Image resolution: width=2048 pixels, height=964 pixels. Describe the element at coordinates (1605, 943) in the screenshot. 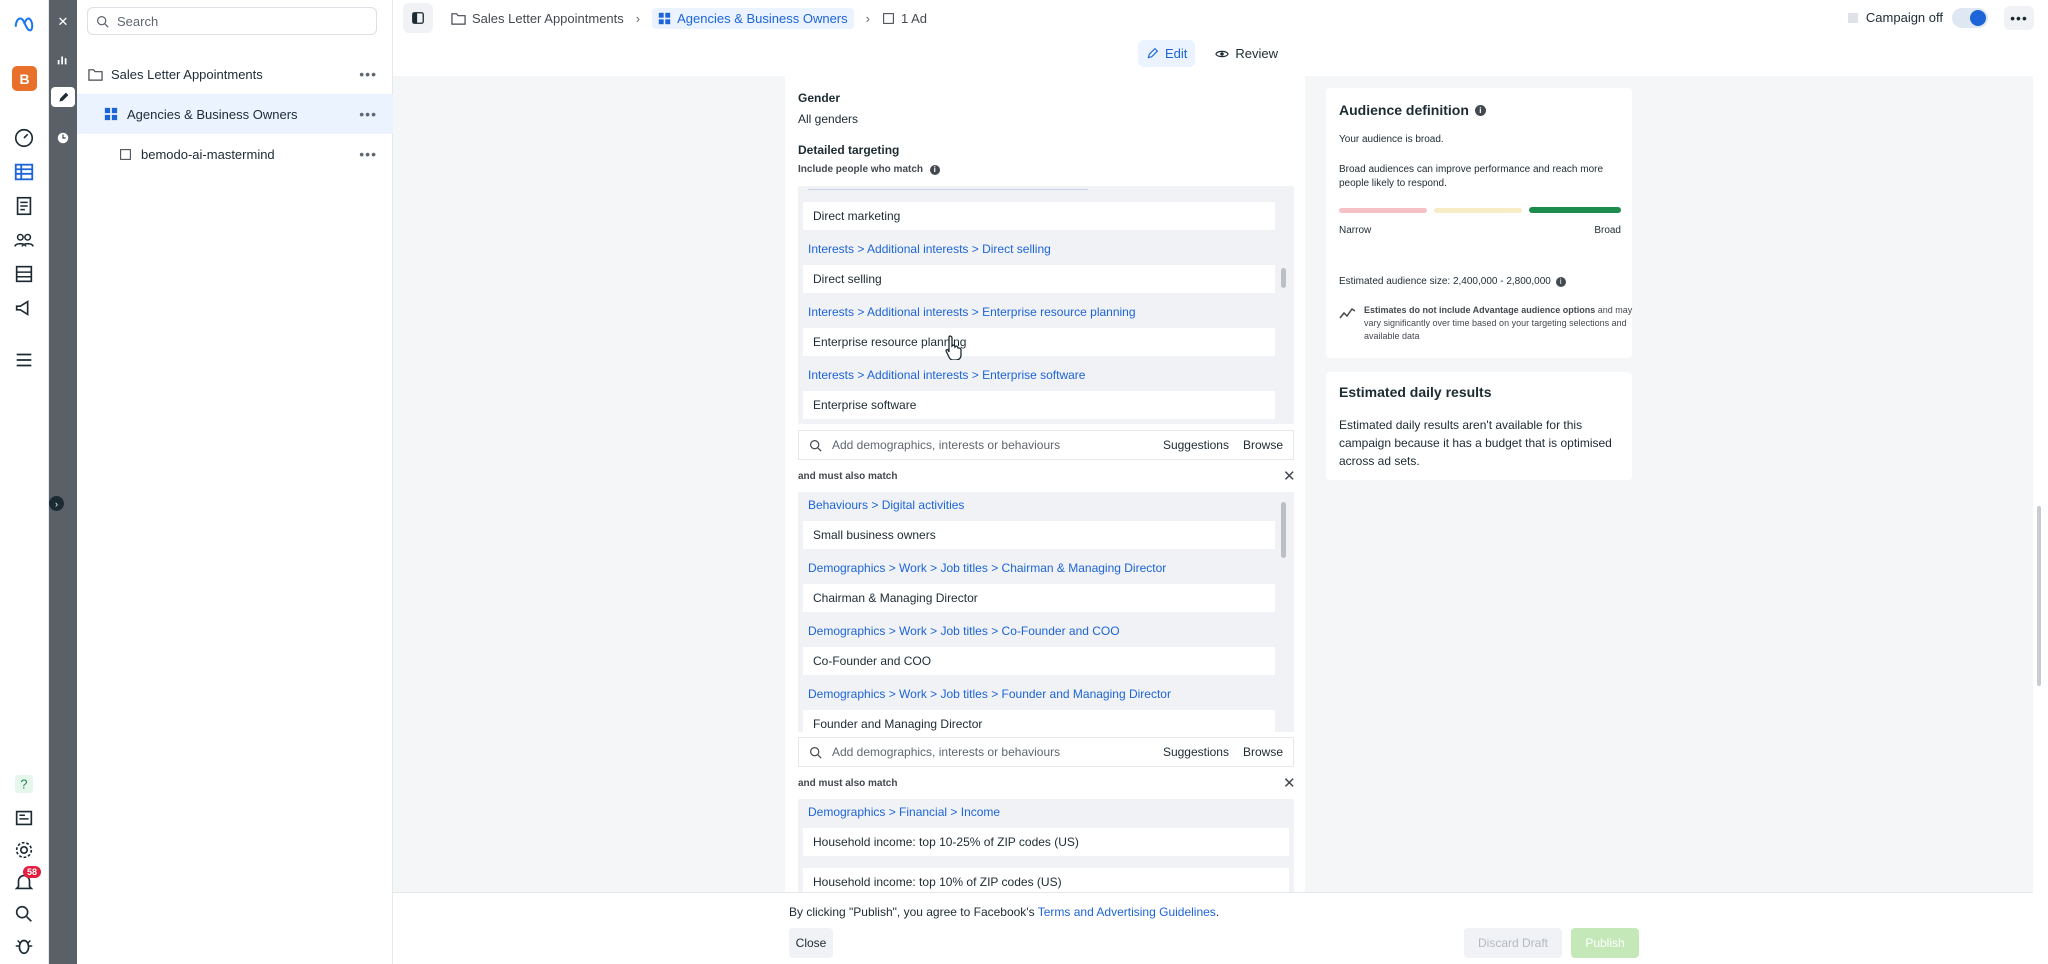

I see `publish-button: Publish` at that location.